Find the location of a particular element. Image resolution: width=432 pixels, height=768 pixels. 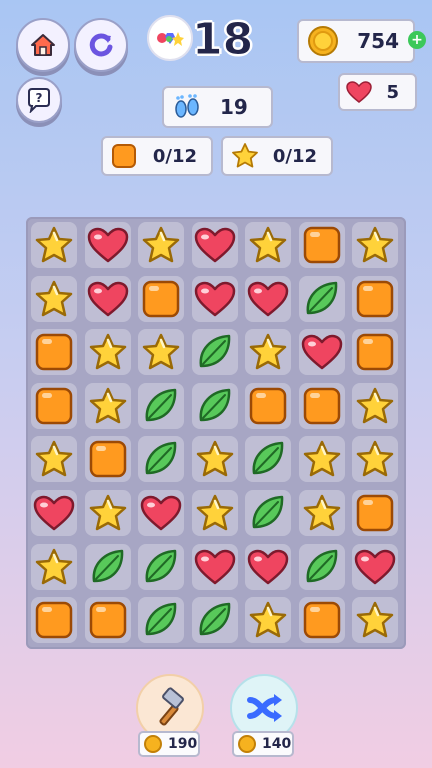

gems-icon is located at coordinates (170, 39).